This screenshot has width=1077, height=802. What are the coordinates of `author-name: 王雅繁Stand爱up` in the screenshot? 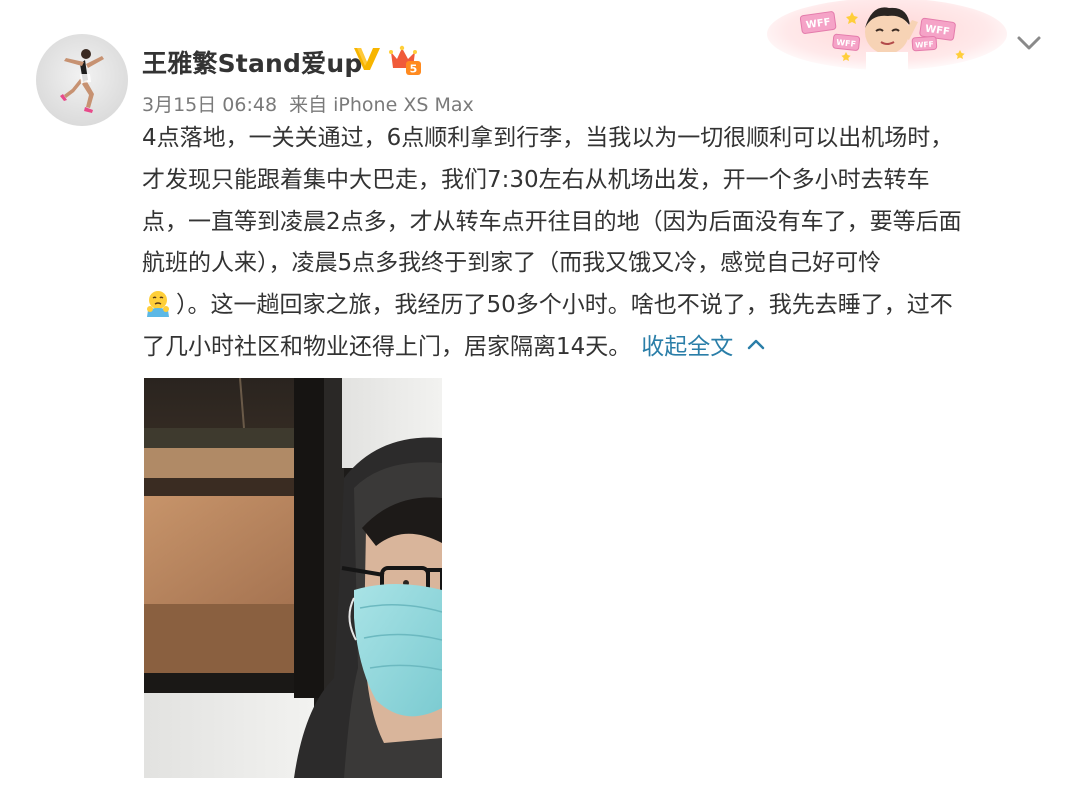 It's located at (252, 62).